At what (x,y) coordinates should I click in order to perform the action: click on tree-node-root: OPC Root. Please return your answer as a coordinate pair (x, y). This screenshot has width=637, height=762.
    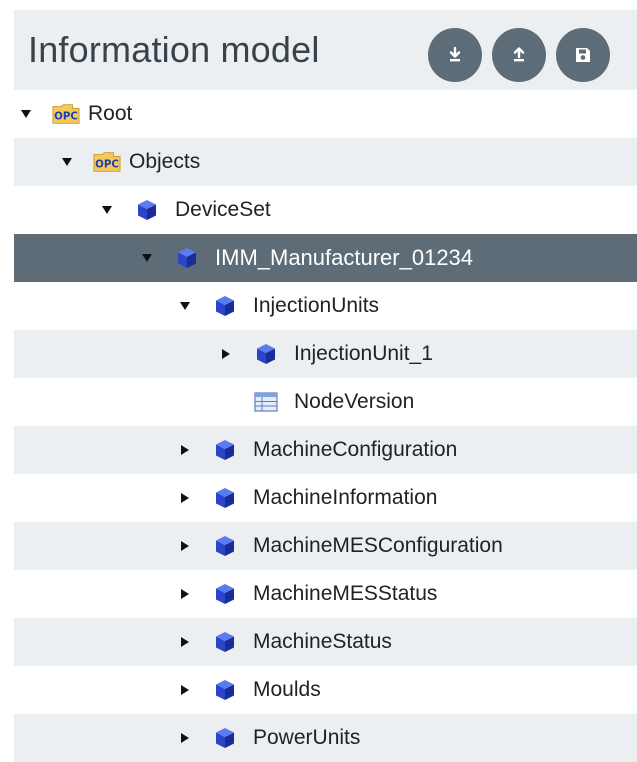
    Looking at the image, I should click on (318, 114).